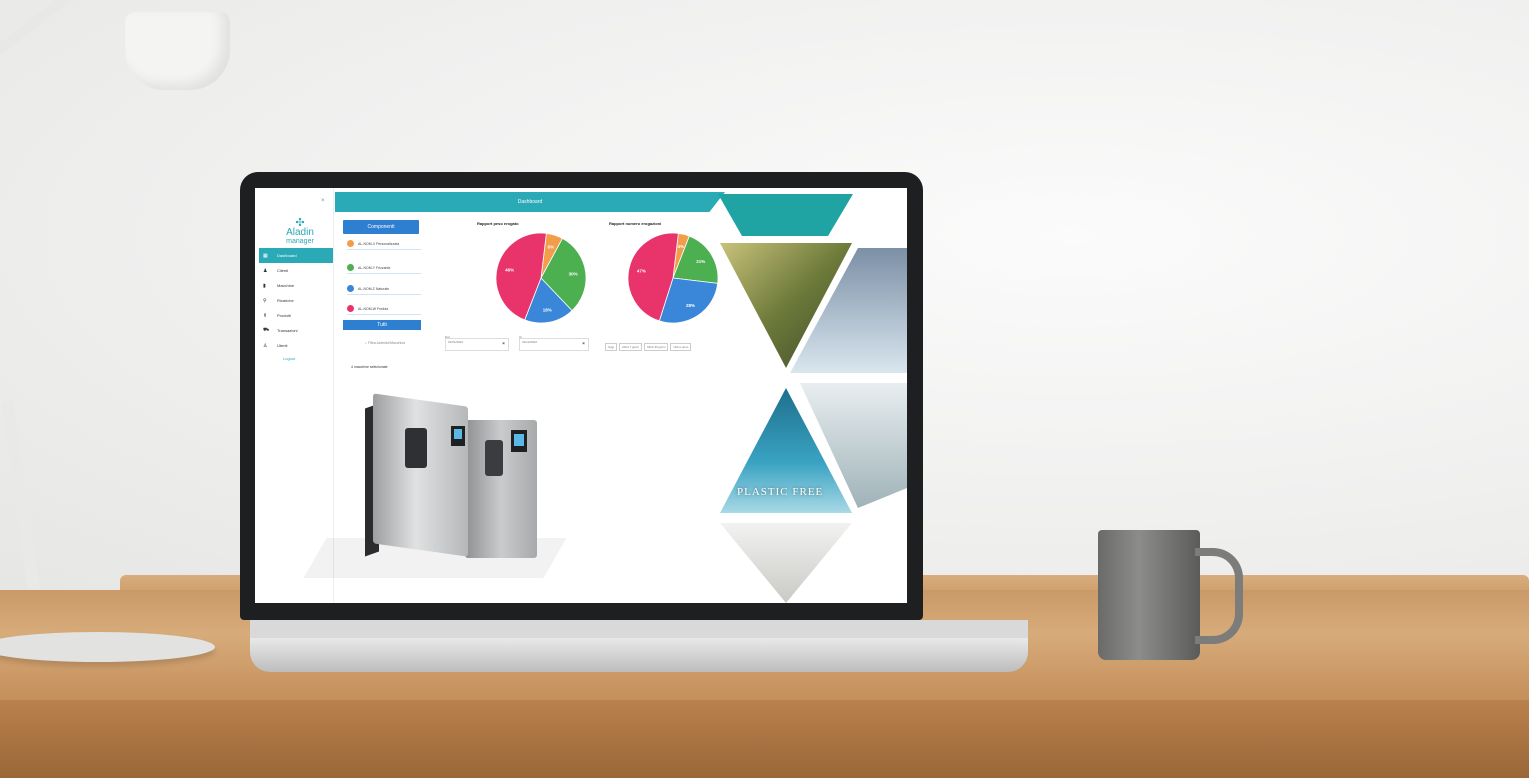  Describe the element at coordinates (554, 344) in the screenshot. I see `to-date-field: 31/12/2022 ▣` at that location.